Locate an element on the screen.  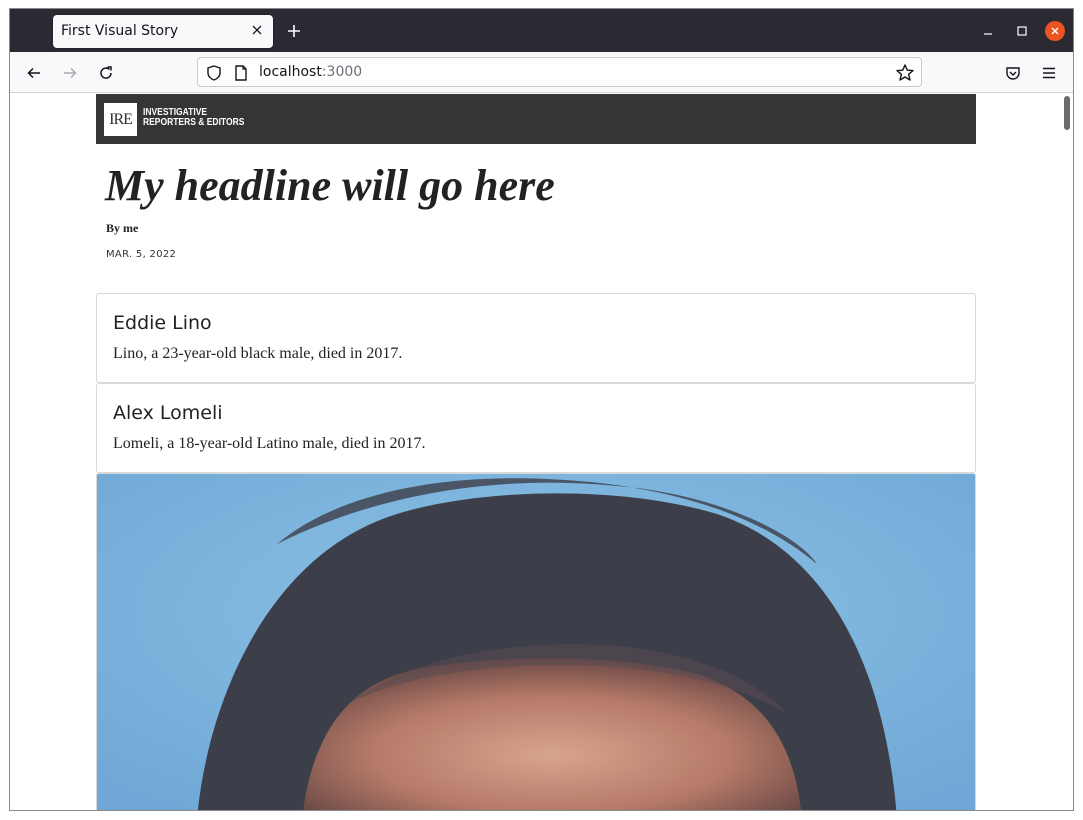
forward-arrow-icon is located at coordinates (70, 73).